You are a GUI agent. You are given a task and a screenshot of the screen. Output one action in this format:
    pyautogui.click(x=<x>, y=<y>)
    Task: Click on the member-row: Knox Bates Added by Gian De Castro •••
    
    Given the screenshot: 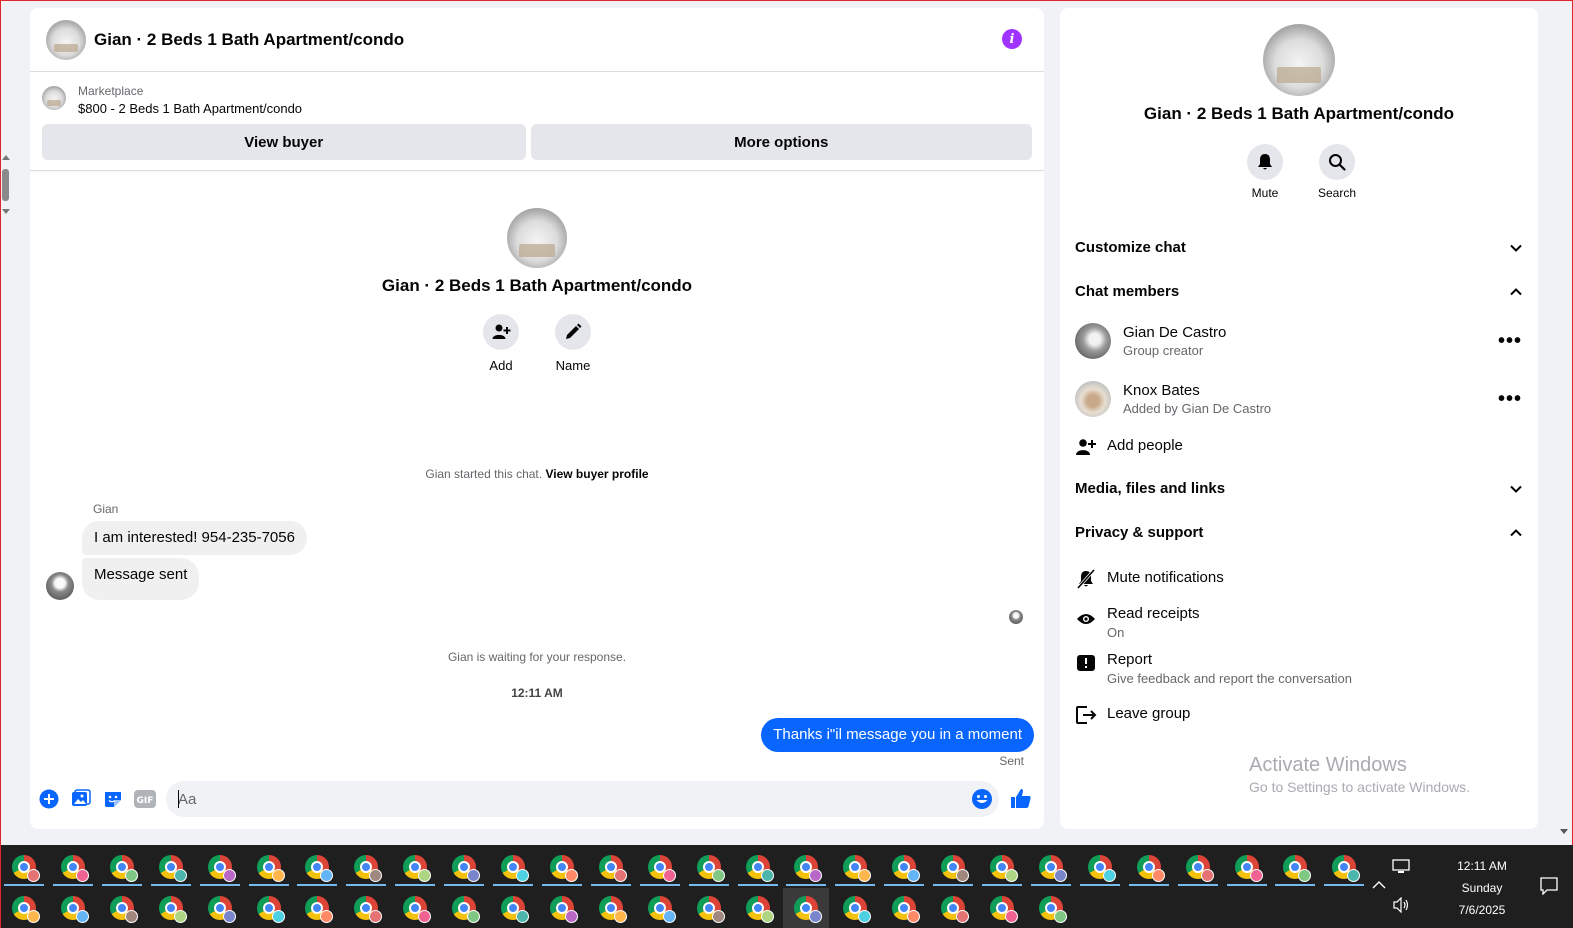 What is the action you would take?
    pyautogui.click(x=1298, y=399)
    